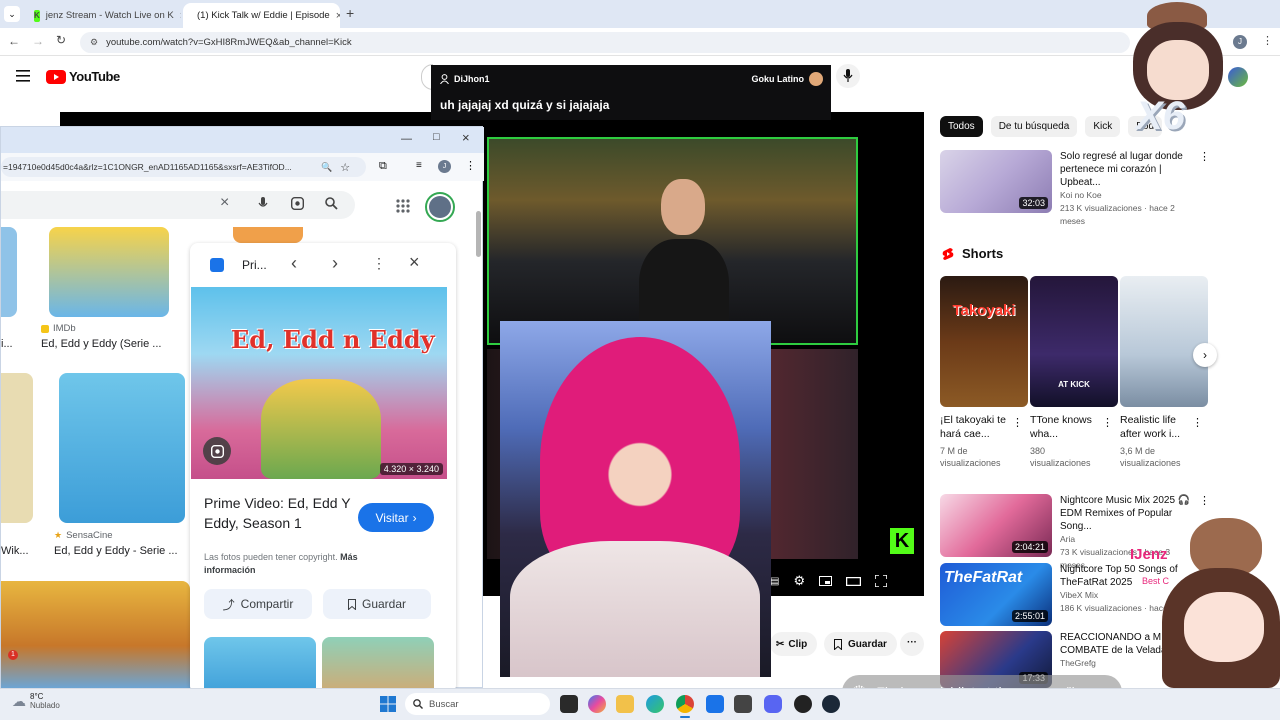 The width and height of the screenshot is (1280, 720). Describe the element at coordinates (36, 701) in the screenshot. I see `weather-widget: ☁ 8°C Nublado` at that location.